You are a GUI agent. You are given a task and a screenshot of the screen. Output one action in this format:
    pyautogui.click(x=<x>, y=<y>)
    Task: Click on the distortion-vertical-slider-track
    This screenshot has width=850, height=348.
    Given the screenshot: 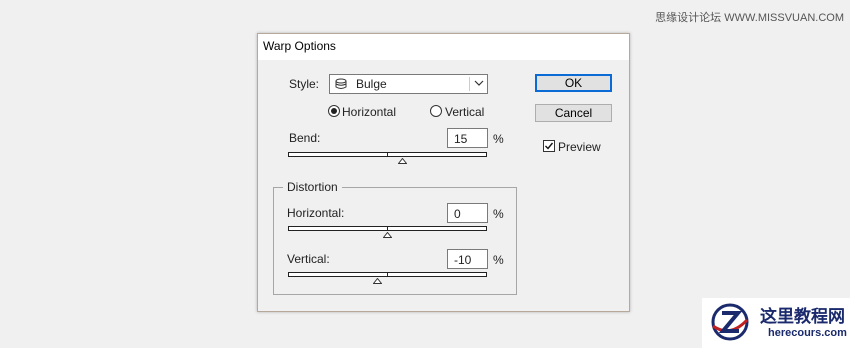 What is the action you would take?
    pyautogui.click(x=387, y=274)
    